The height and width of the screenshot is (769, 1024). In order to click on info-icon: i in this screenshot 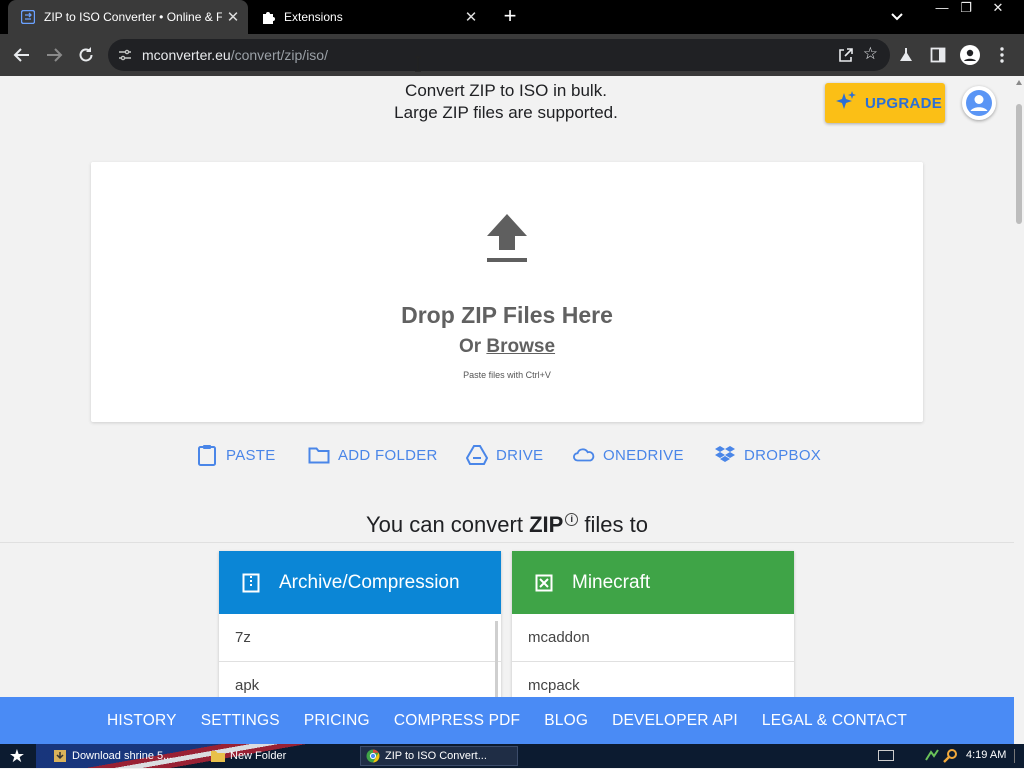, I will do `click(572, 519)`.